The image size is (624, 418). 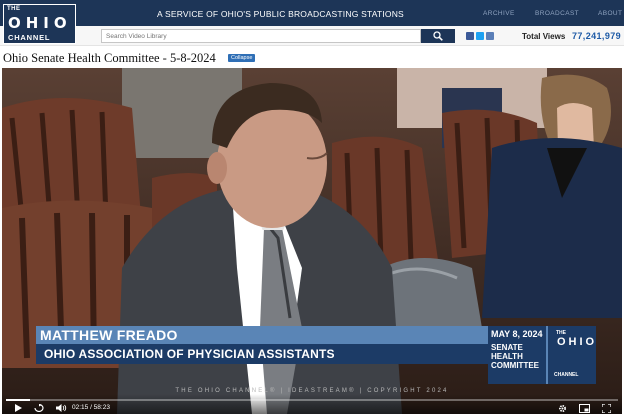 I want to click on hearing-date-panel: MAY 8, 2024 SENATE HEALTH COMMITTEE, so click(x=517, y=355).